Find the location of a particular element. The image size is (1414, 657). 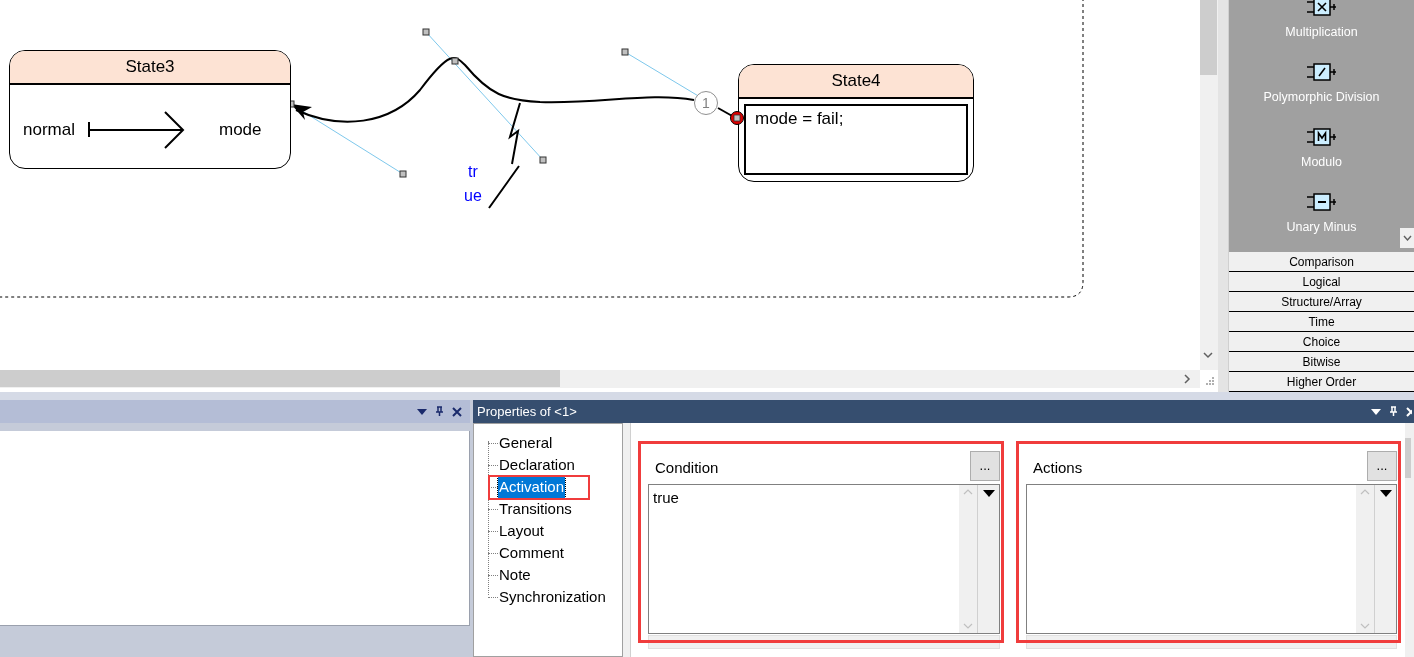

divide-block-icon is located at coordinates (1321, 72).